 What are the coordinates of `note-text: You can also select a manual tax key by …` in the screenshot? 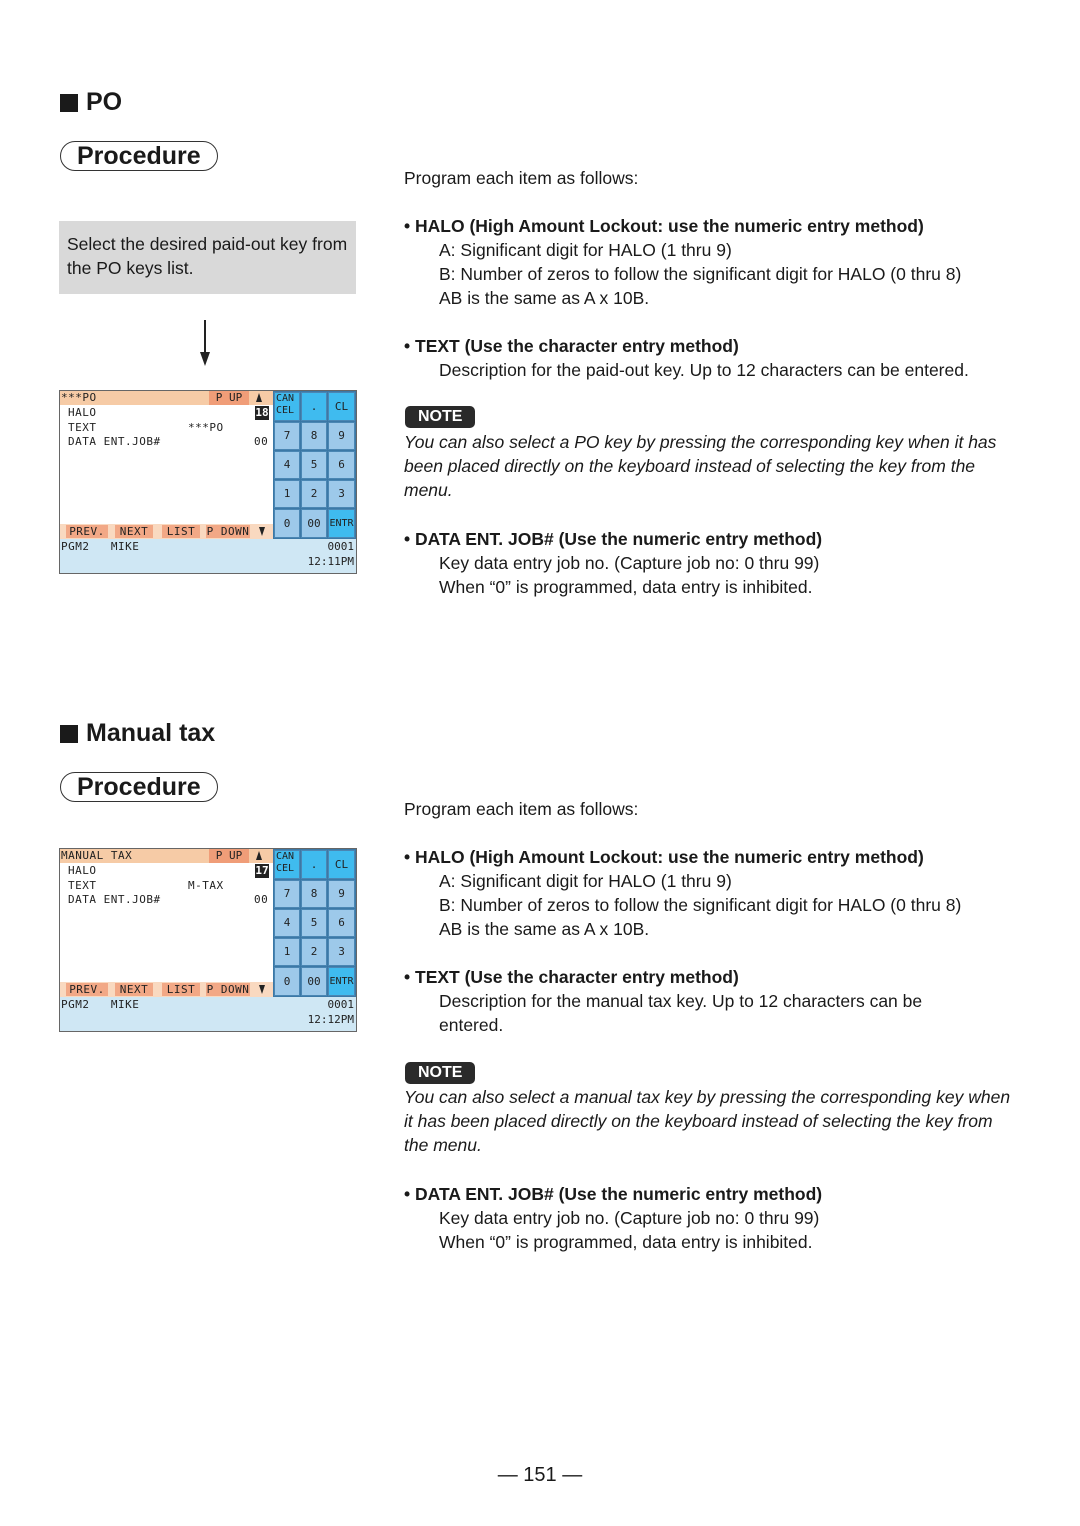 It's located at (707, 1121).